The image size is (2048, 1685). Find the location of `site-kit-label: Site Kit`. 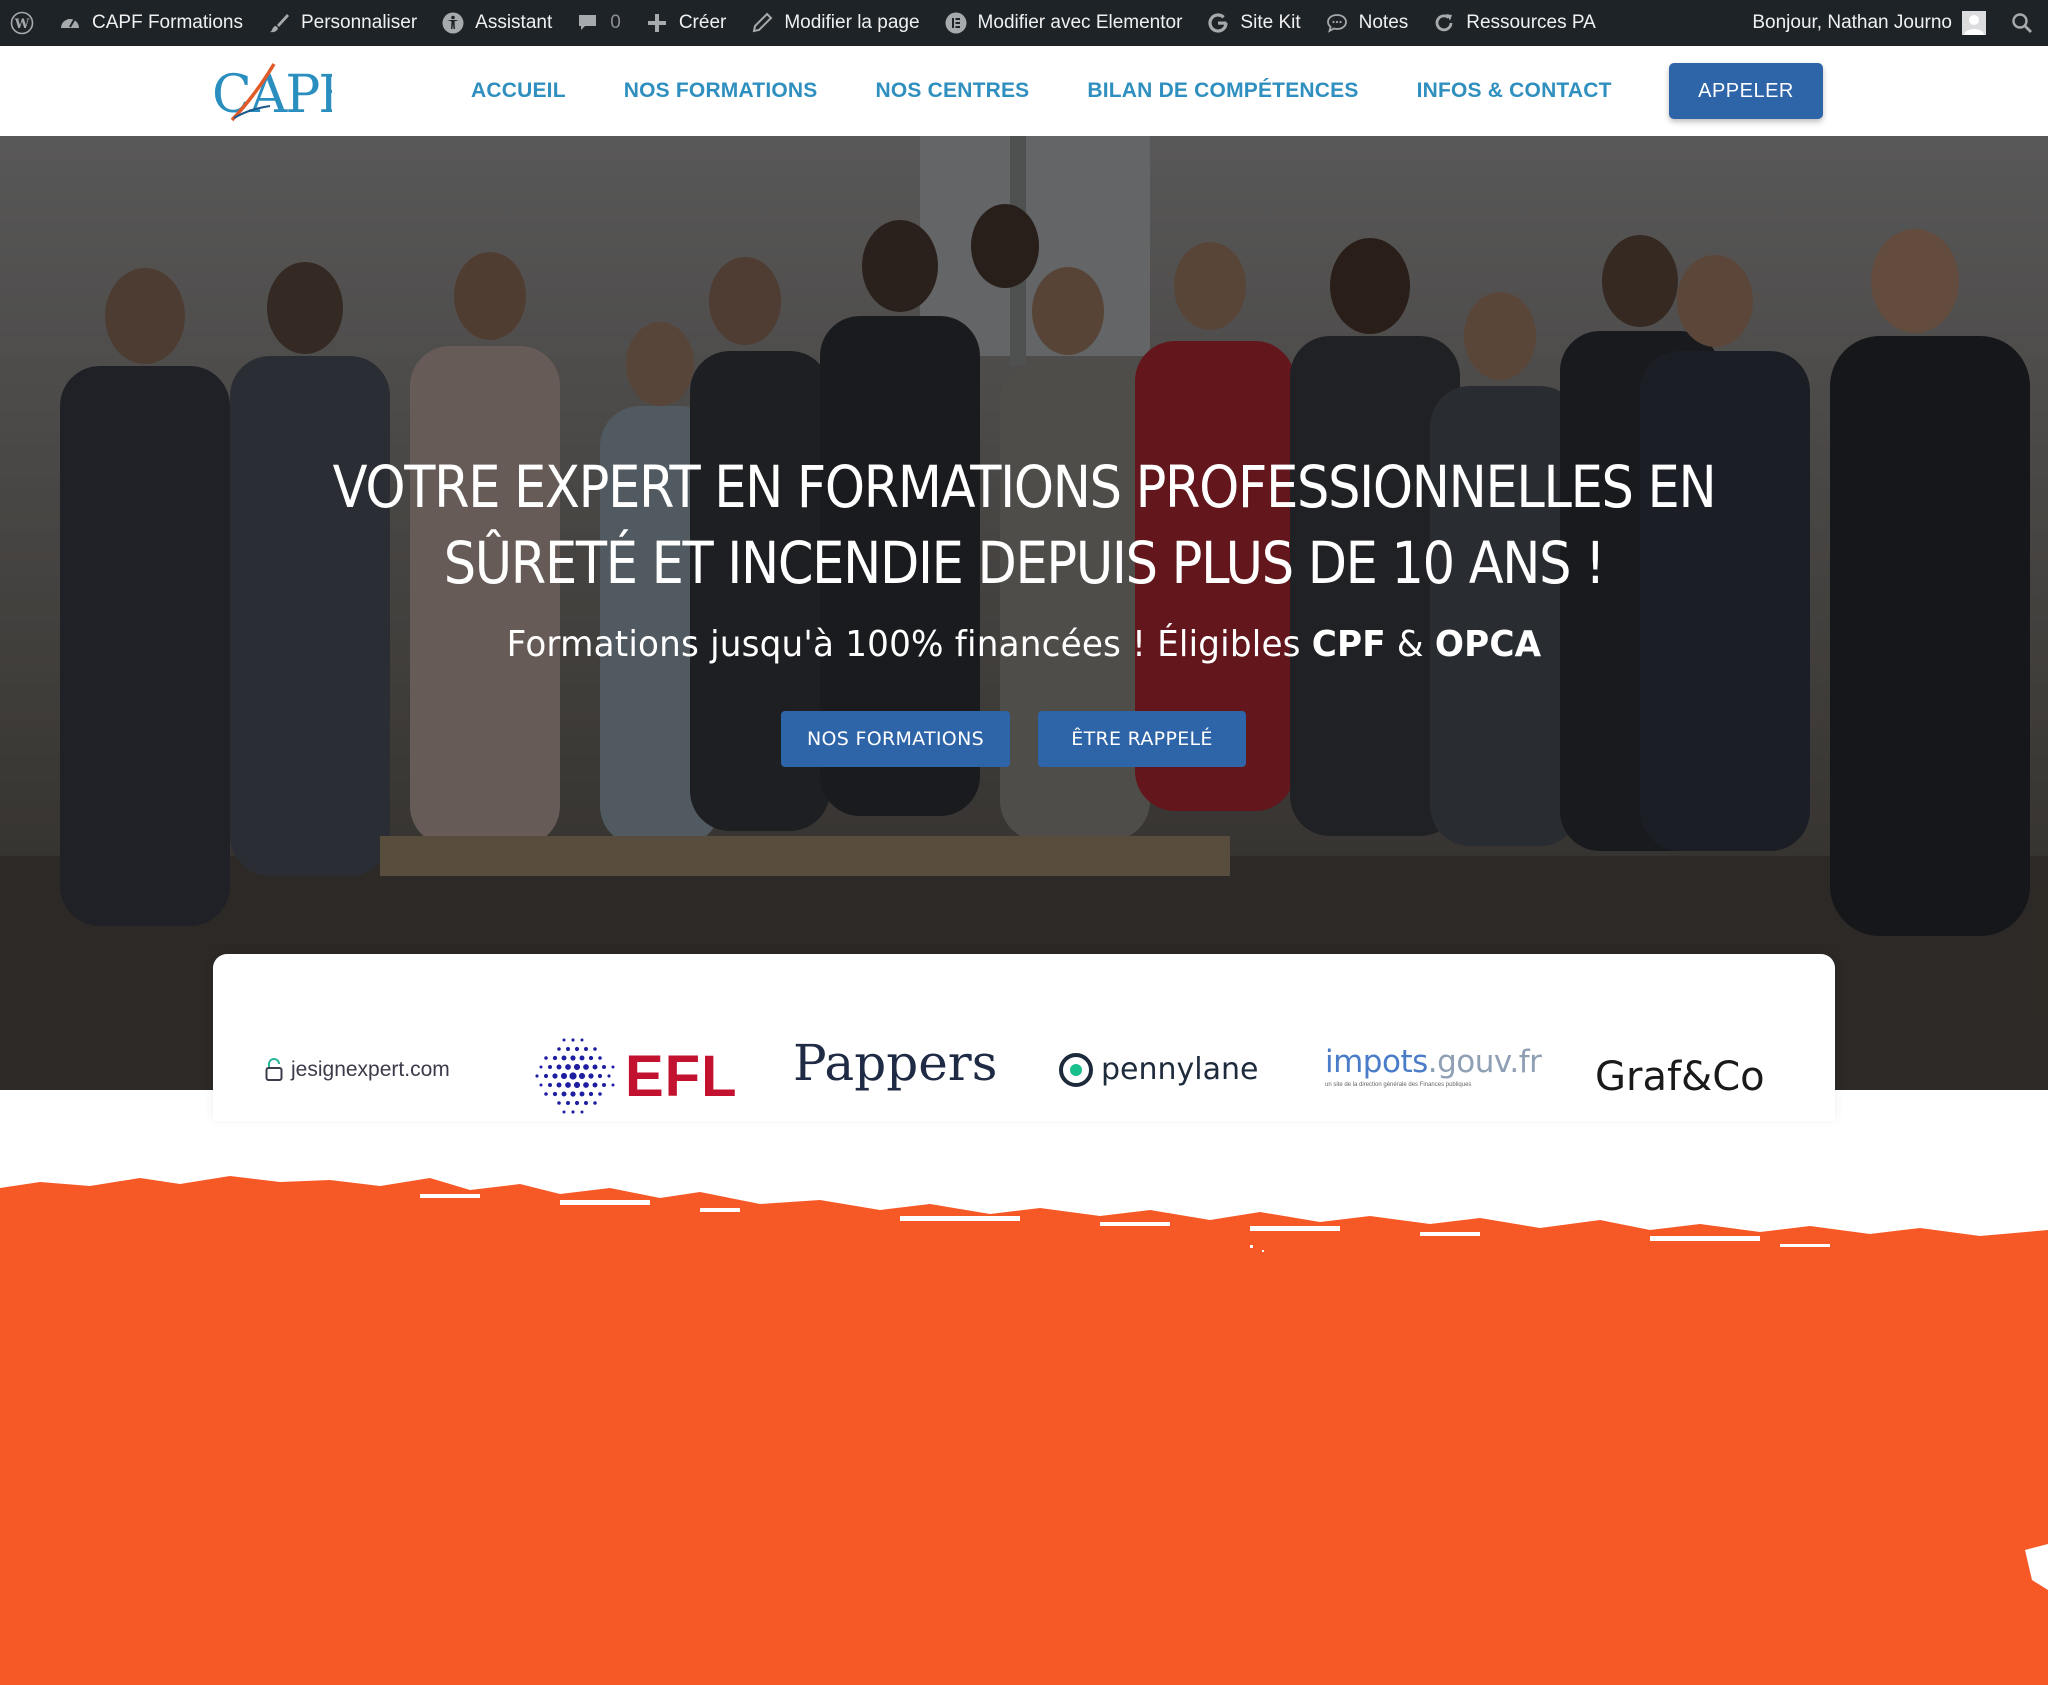

site-kit-label: Site Kit is located at coordinates (1270, 22).